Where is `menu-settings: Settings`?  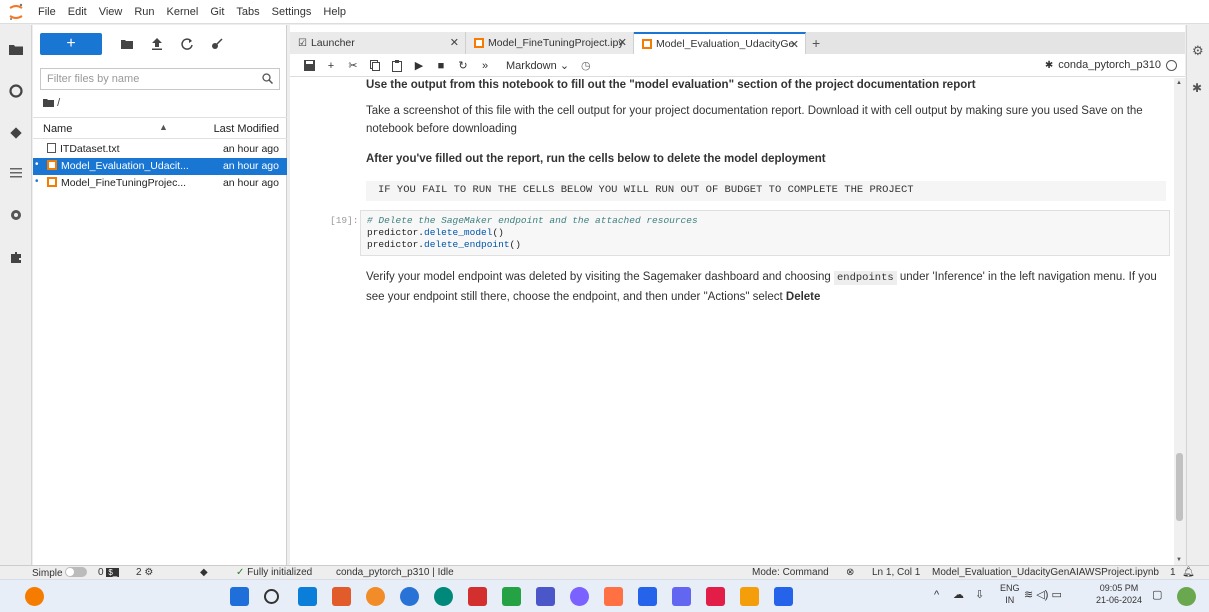
menu-settings: Settings is located at coordinates (292, 12).